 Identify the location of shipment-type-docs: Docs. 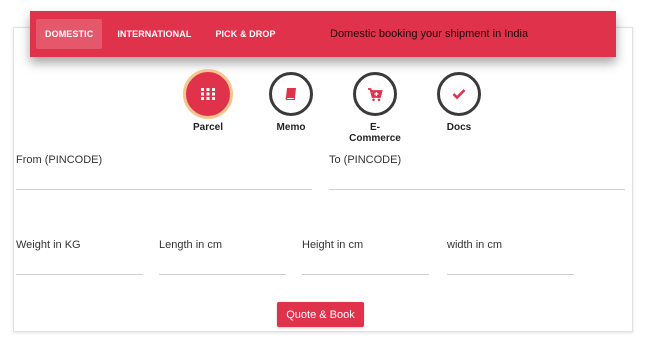
(459, 102).